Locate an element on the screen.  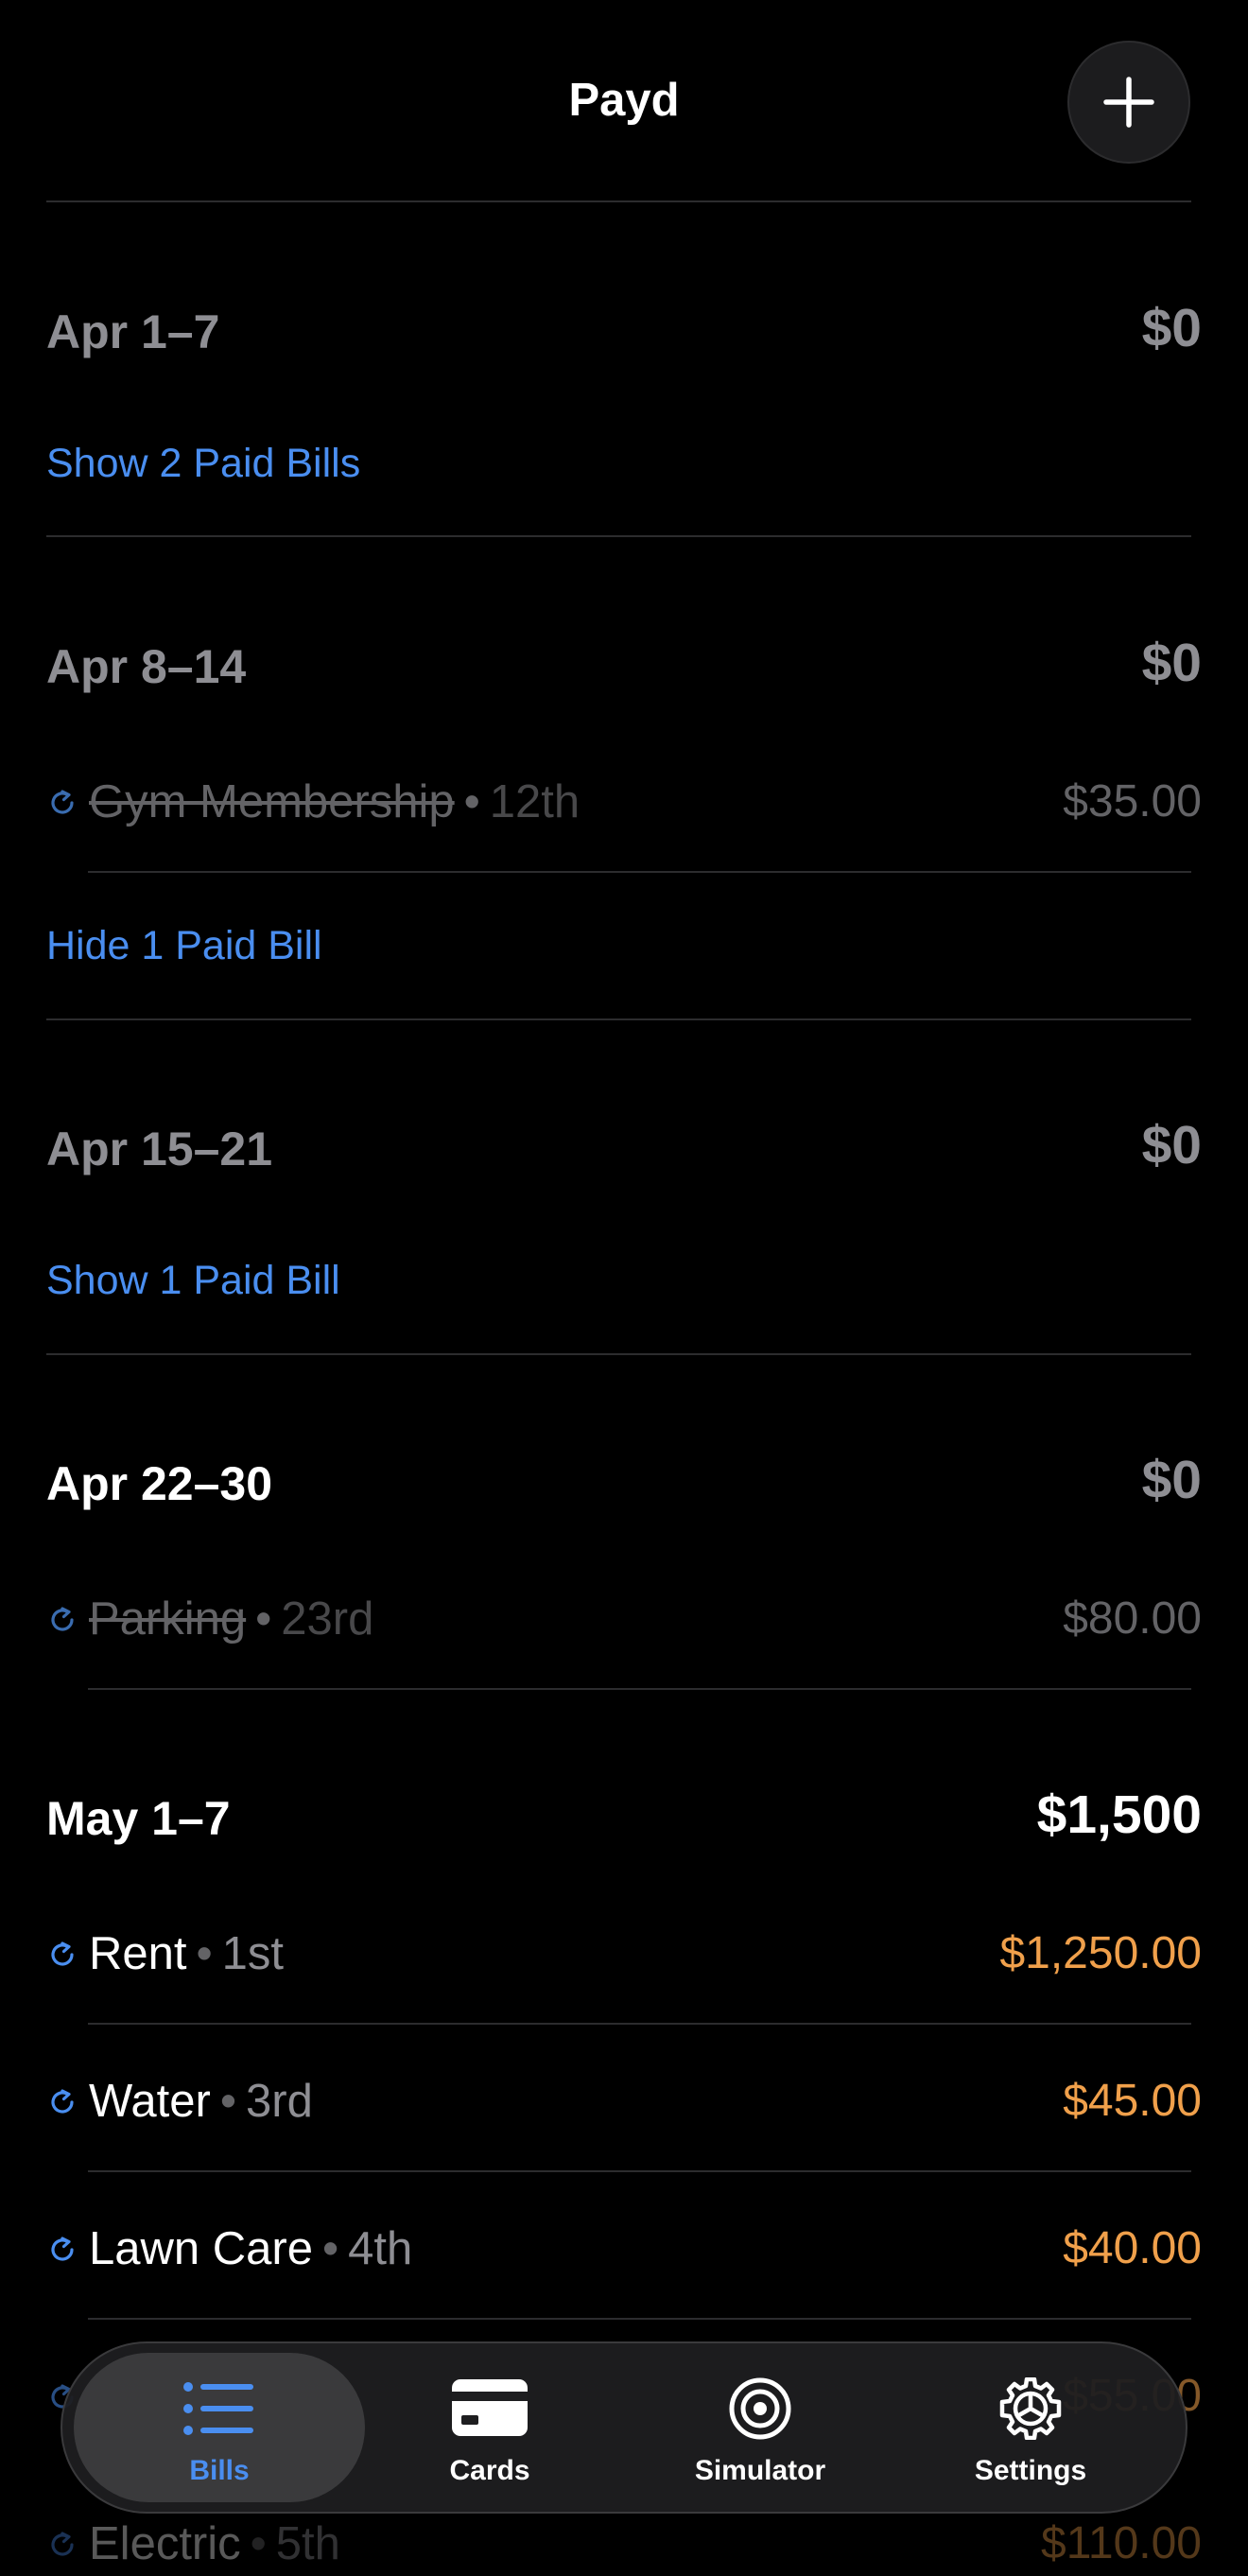
list-icon is located at coordinates (218, 2408).